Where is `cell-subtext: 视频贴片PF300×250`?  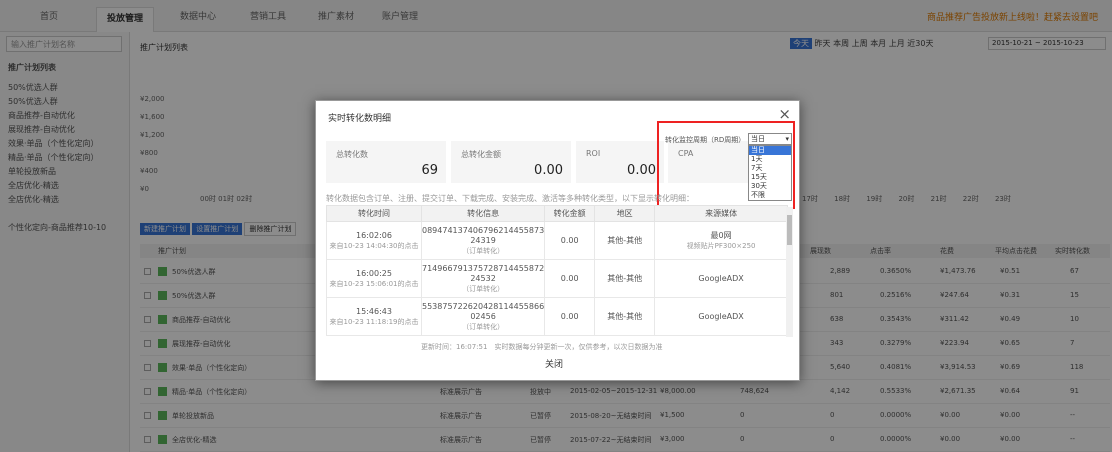
cell-subtext: 视频贴片PF300×250 is located at coordinates (721, 245).